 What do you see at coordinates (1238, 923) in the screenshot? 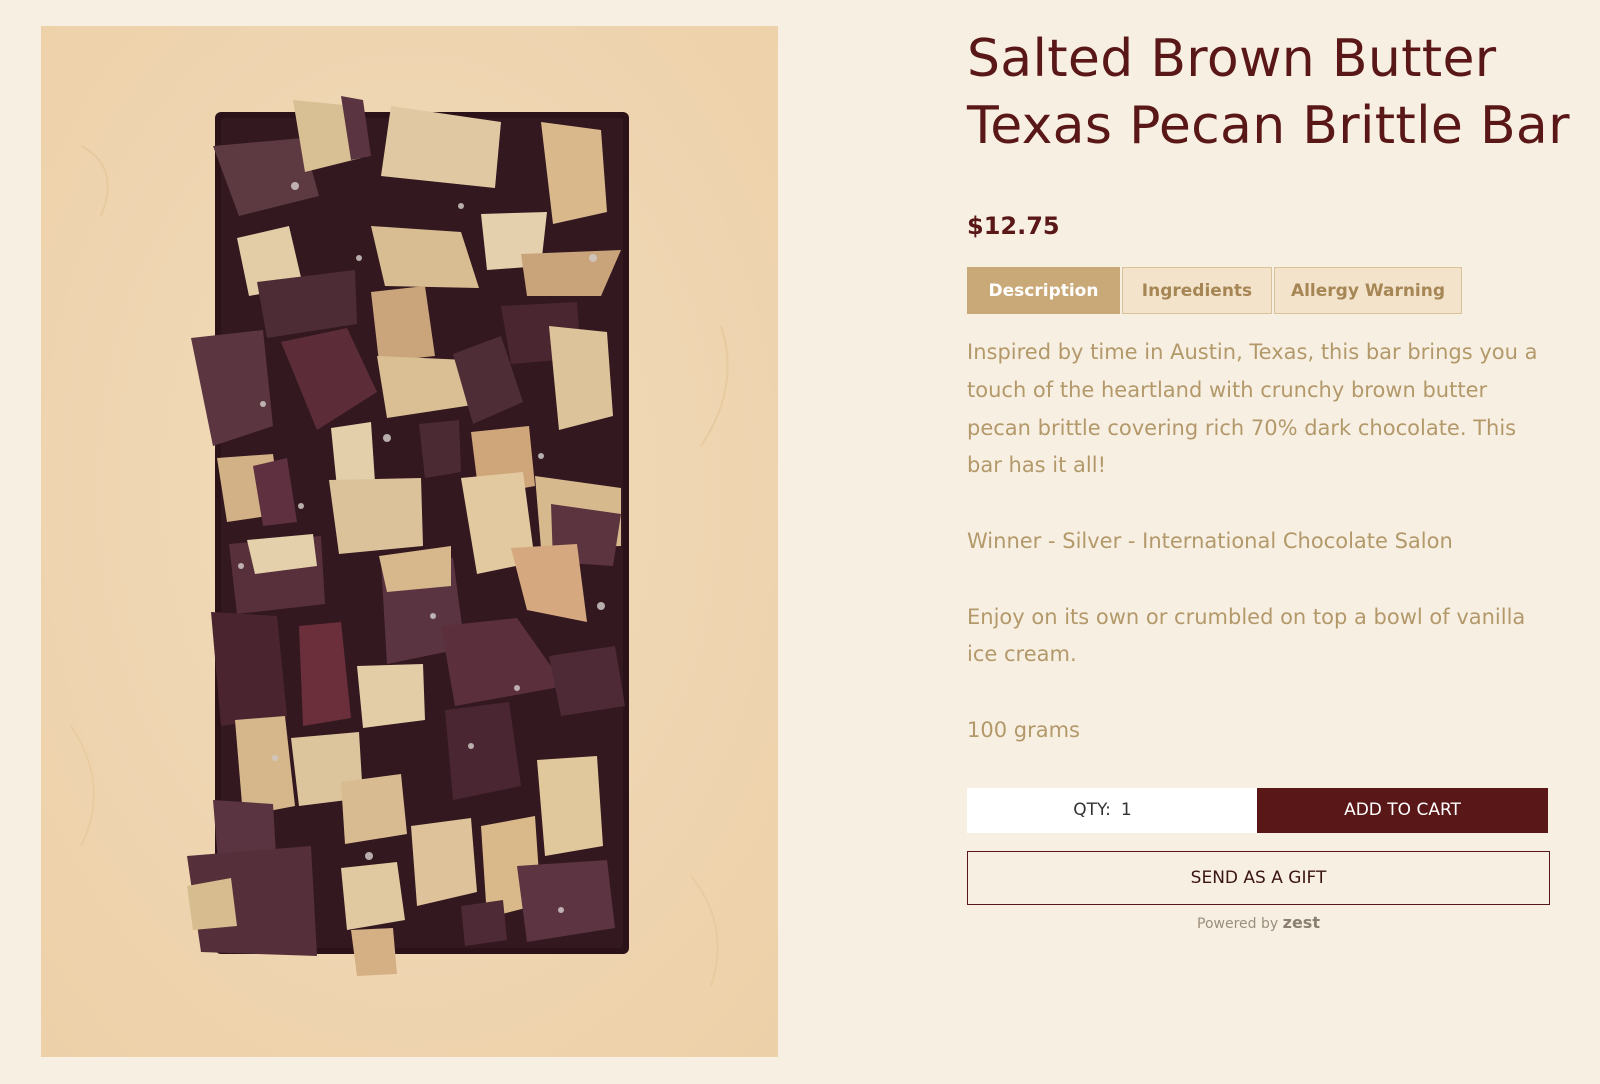
I see `powered-by-text: Powered by` at bounding box center [1238, 923].